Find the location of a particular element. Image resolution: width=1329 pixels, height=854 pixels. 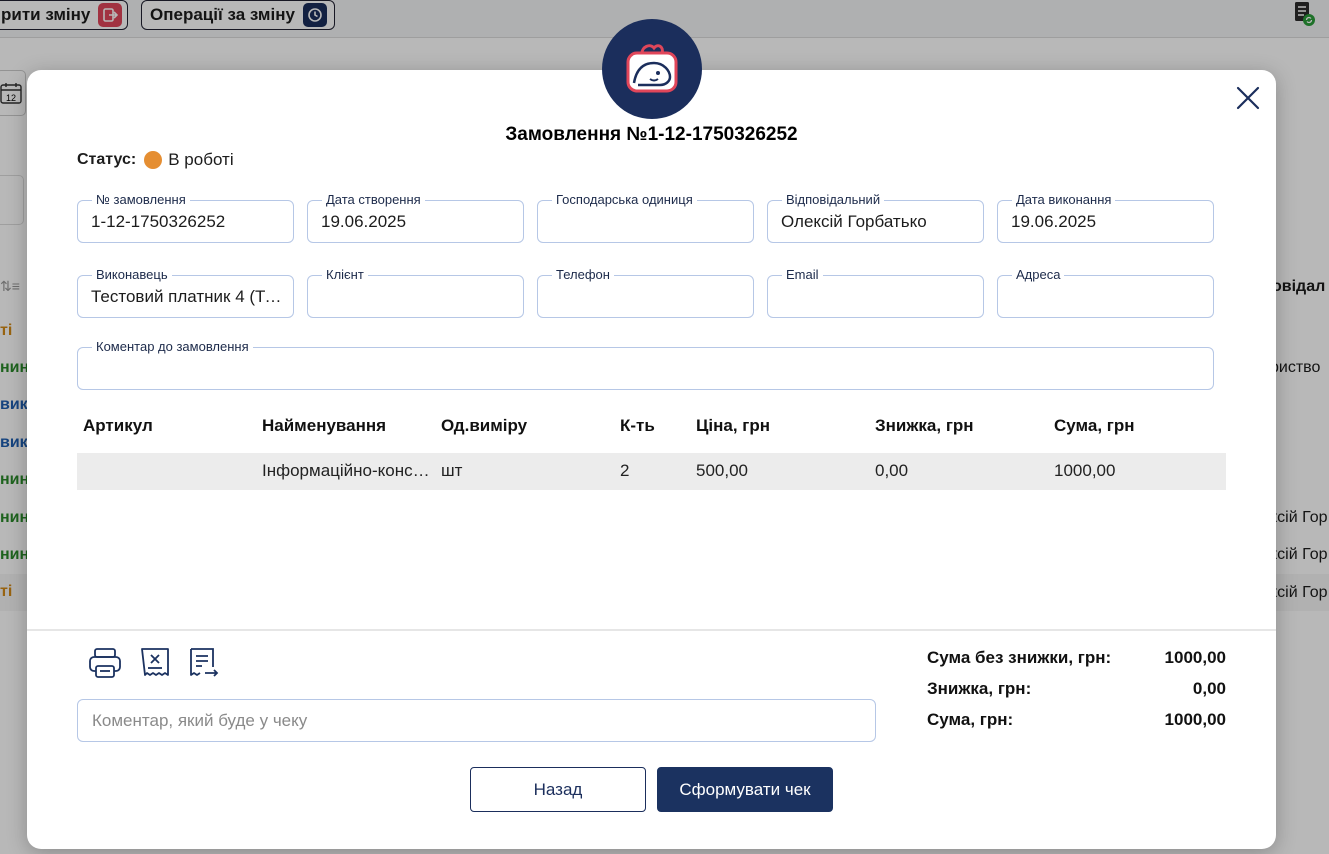

order-comment-field: Коментар до замовлення is located at coordinates (645, 364).